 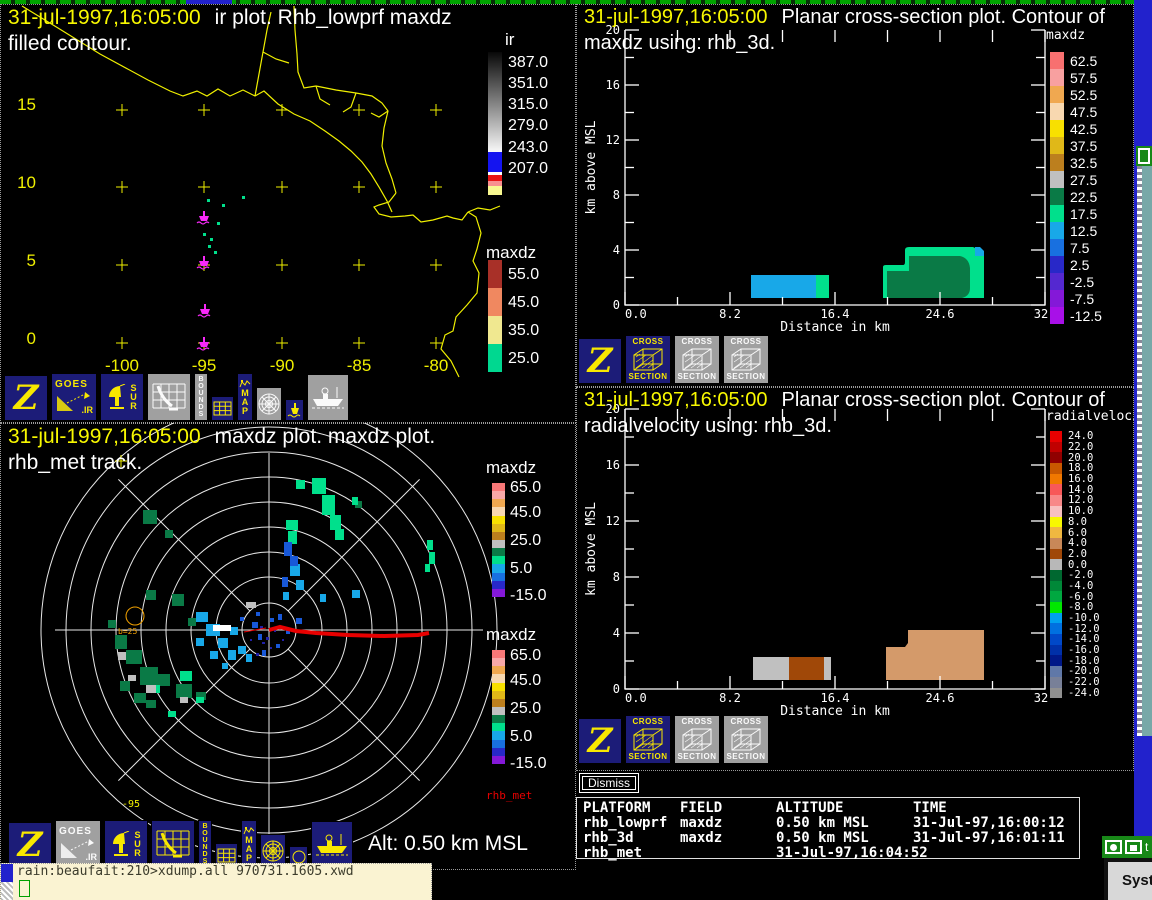 What do you see at coordinates (31, 260) in the screenshot?
I see `lat-tick-label: 5` at bounding box center [31, 260].